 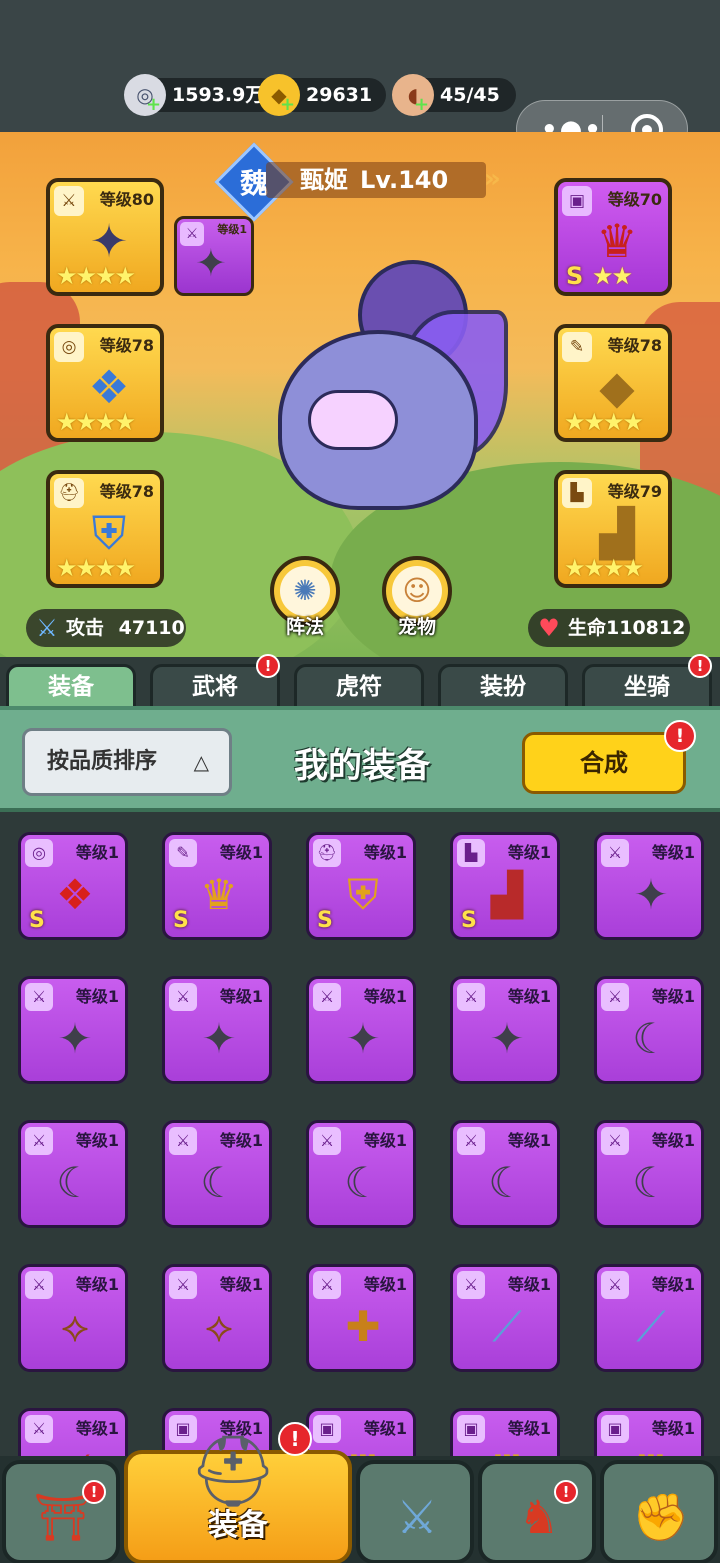 What do you see at coordinates (609, 628) in the screenshot?
I see `hp-stat: ♥ 生命110812` at bounding box center [609, 628].